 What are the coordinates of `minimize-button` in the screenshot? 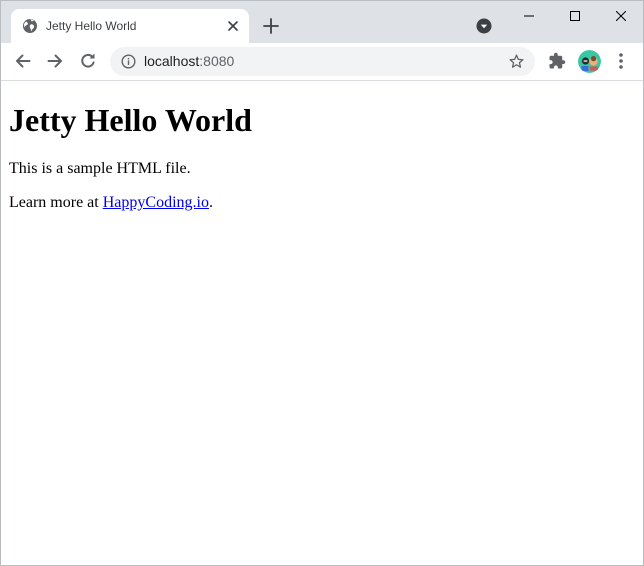 It's located at (529, 16).